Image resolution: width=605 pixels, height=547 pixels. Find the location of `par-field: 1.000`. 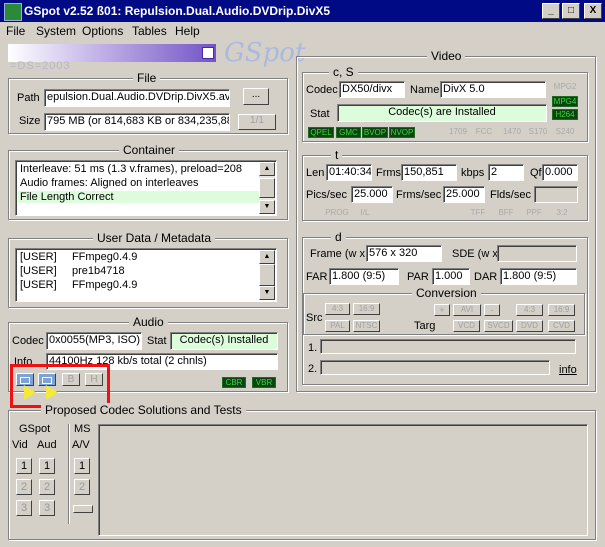

par-field: 1.000 is located at coordinates (451, 276).